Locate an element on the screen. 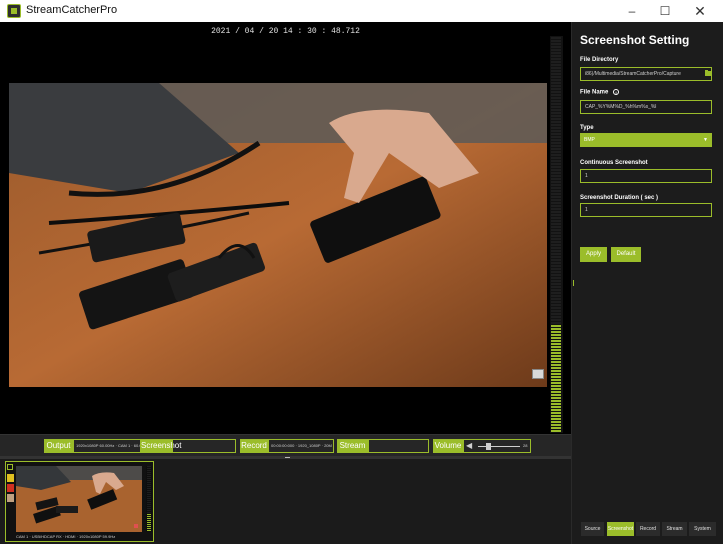  tab-system: System is located at coordinates (702, 529).